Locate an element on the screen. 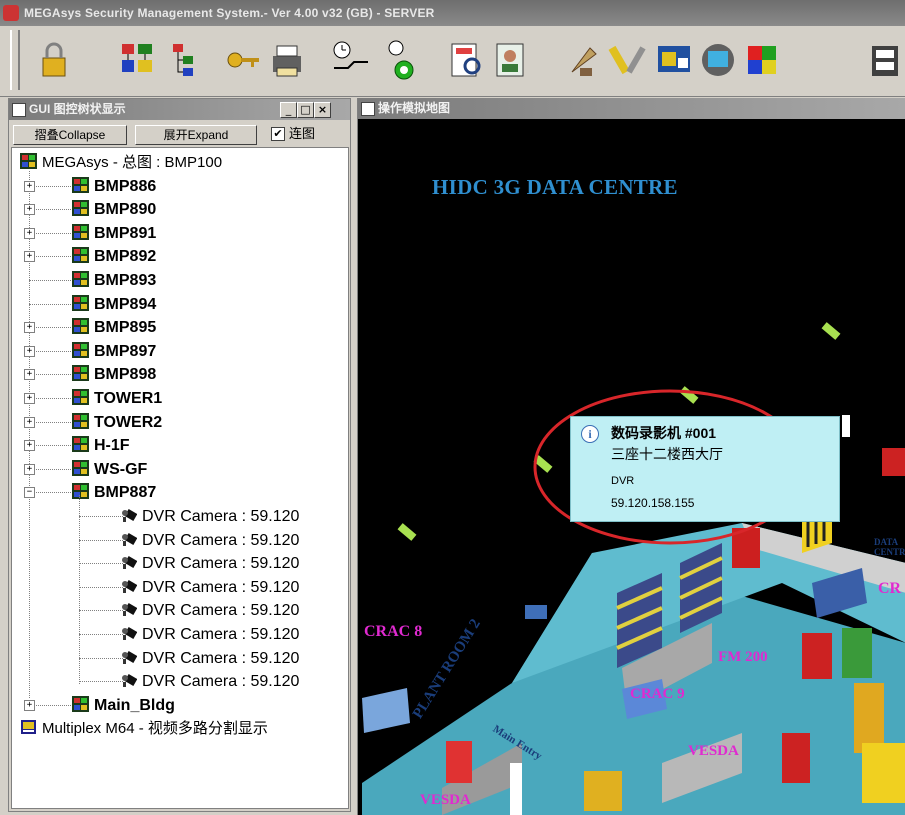 The width and height of the screenshot is (905, 815). color-grid-icon is located at coordinates (762, 60).